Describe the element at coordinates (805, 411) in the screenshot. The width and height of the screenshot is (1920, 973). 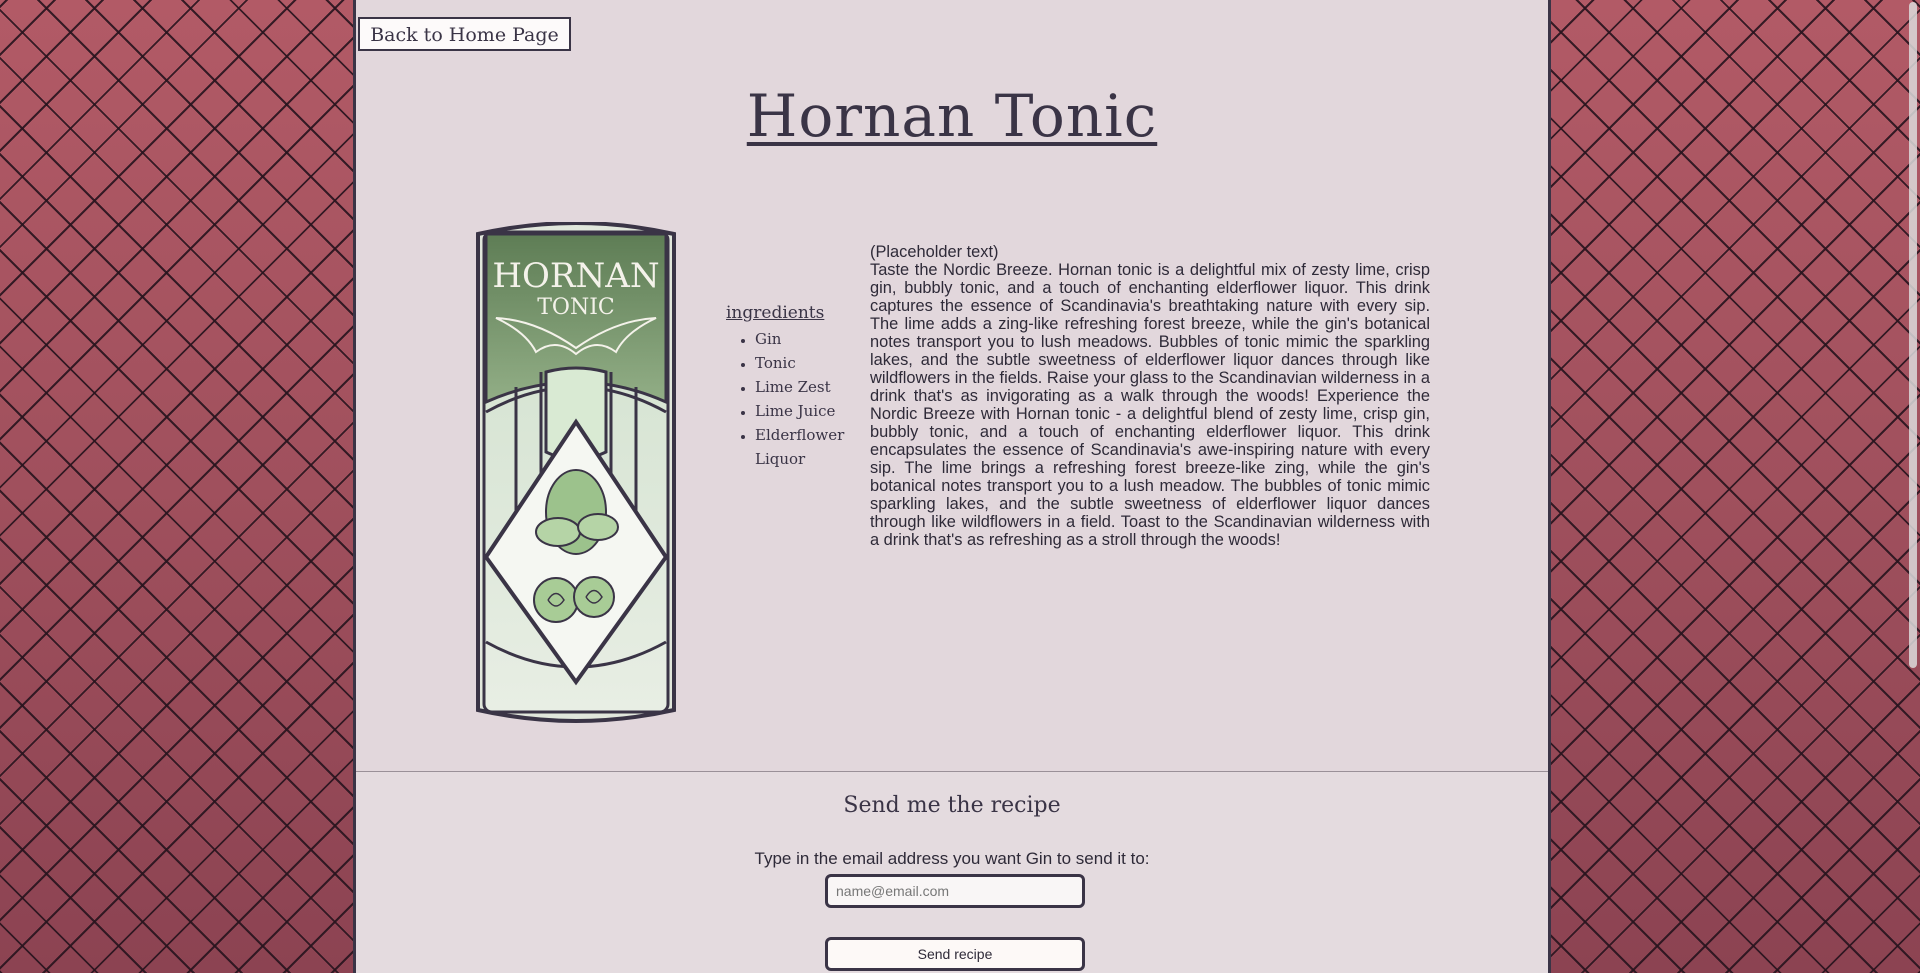
I see `list-item: Lime Juice` at that location.